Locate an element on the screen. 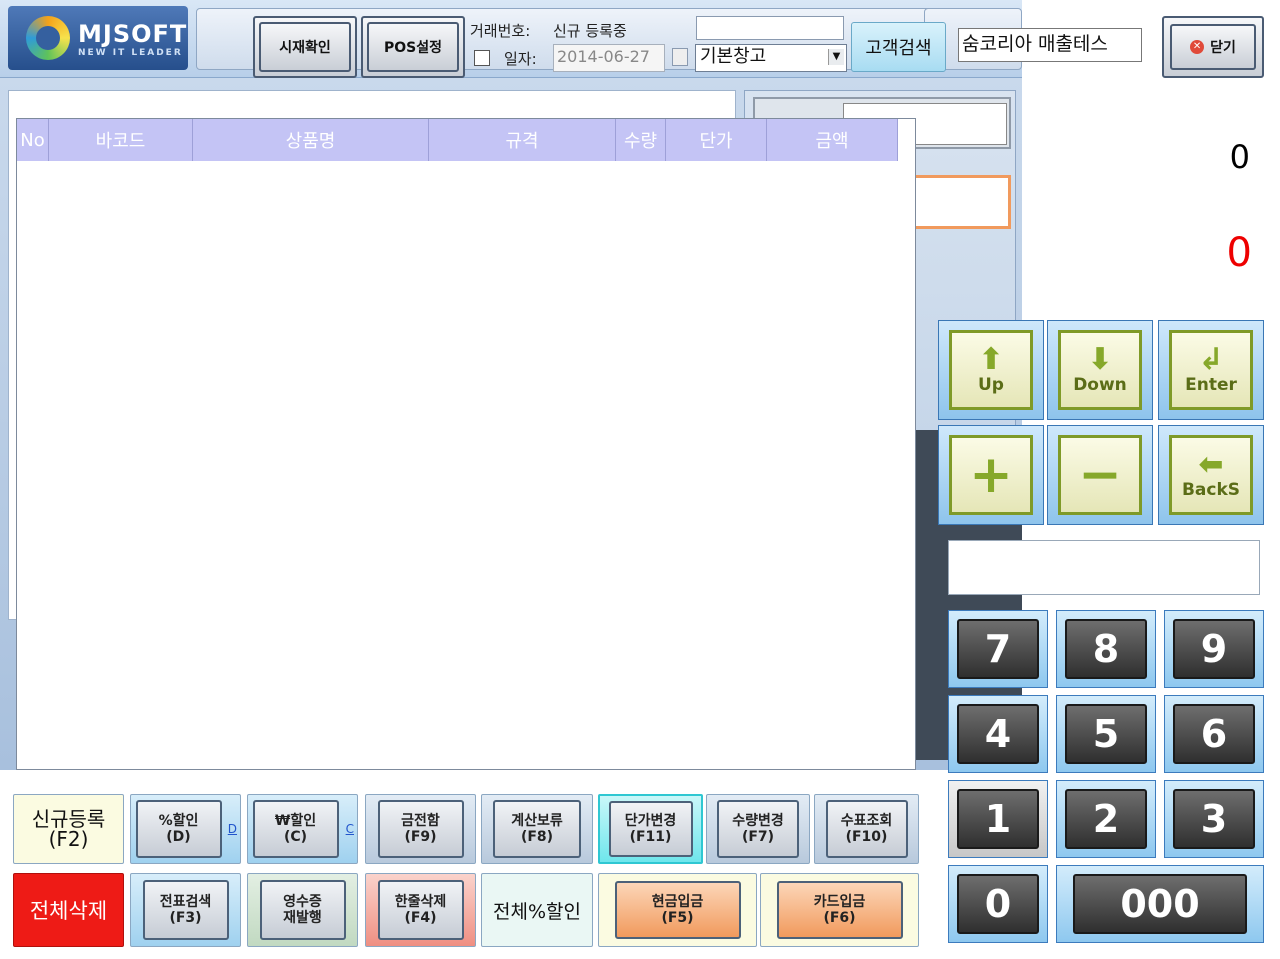 The height and width of the screenshot is (959, 1280). percent-discount-shortcut: D is located at coordinates (232, 829).